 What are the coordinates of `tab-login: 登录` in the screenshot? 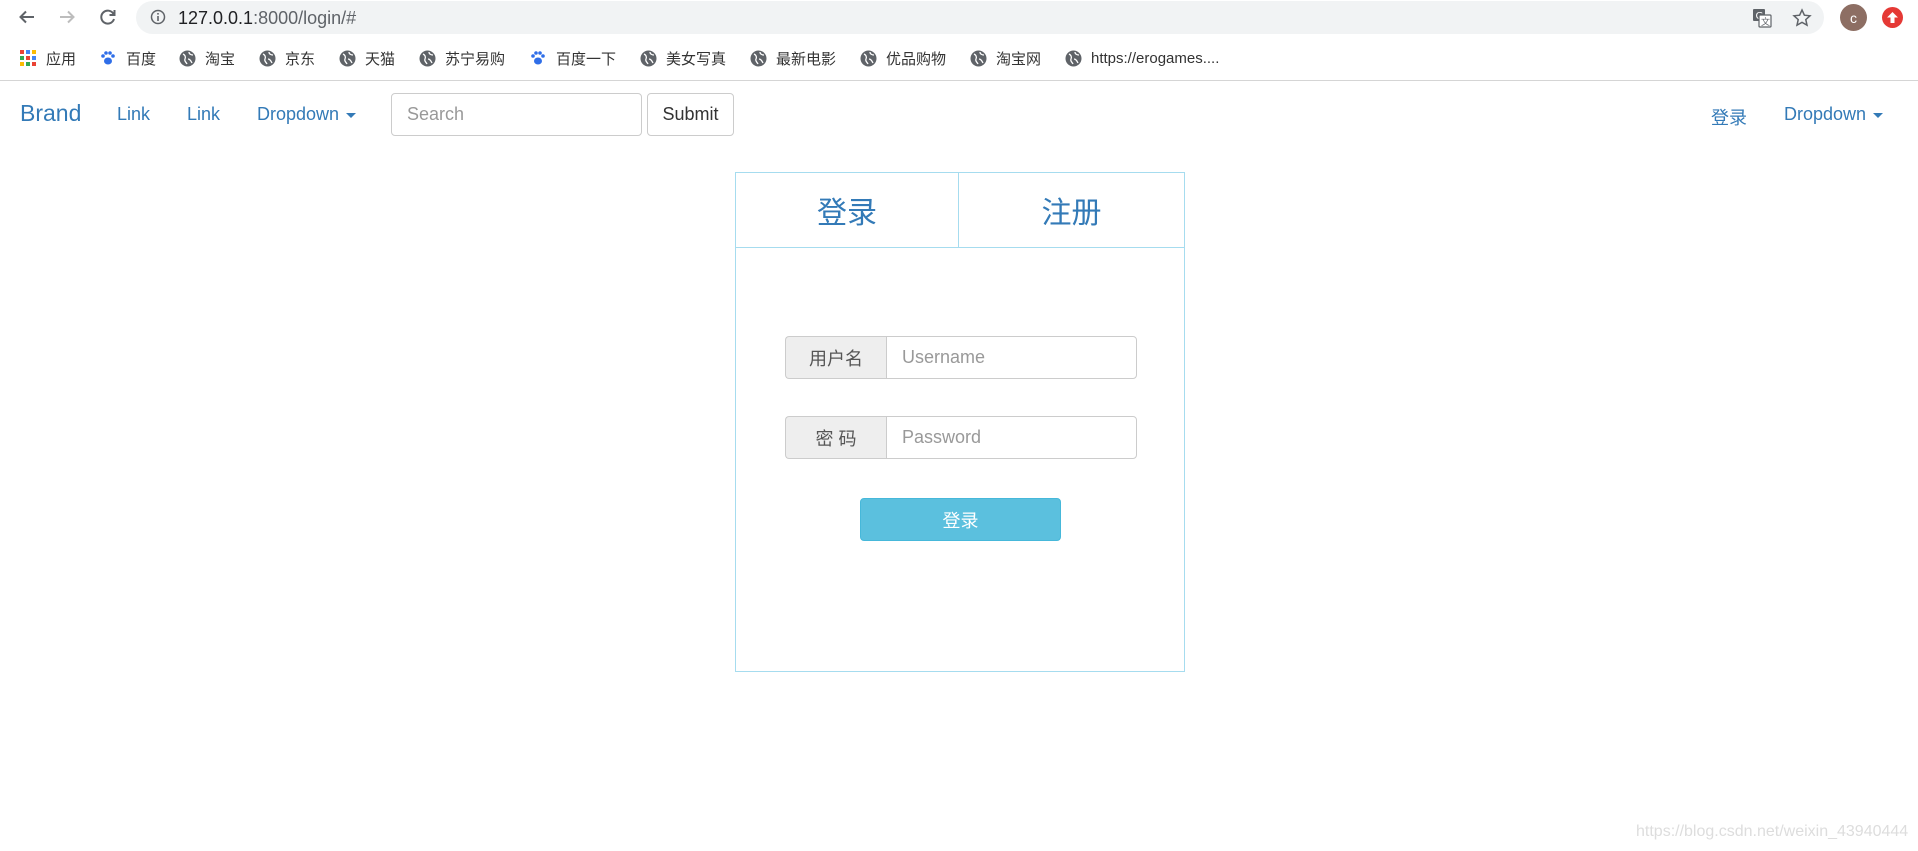 It's located at (847, 210).